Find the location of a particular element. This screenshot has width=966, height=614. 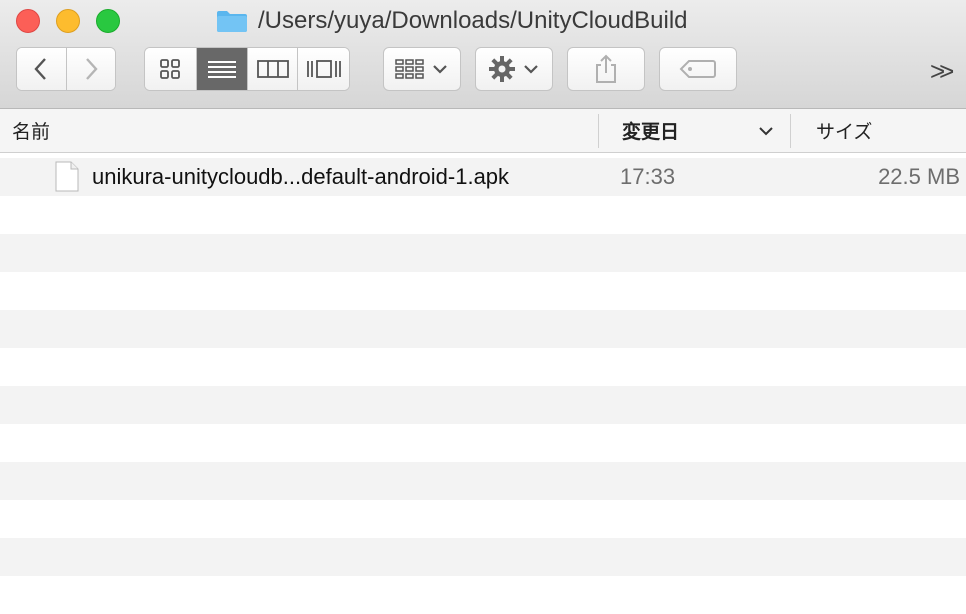

size-column-header: サイズ is located at coordinates (844, 130).